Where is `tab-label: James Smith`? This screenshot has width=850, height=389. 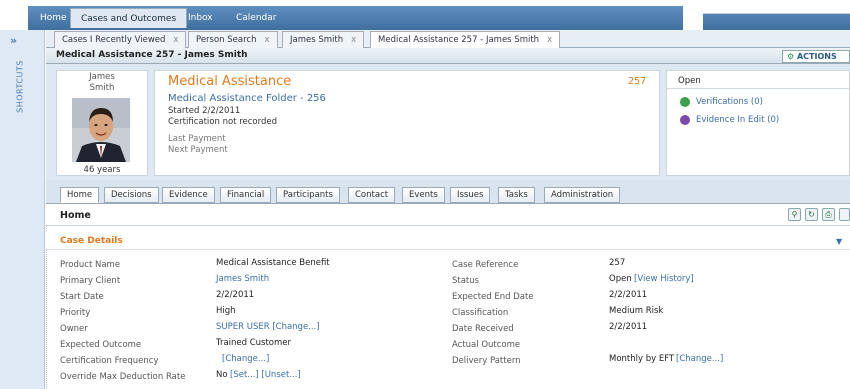
tab-label: James Smith is located at coordinates (317, 40).